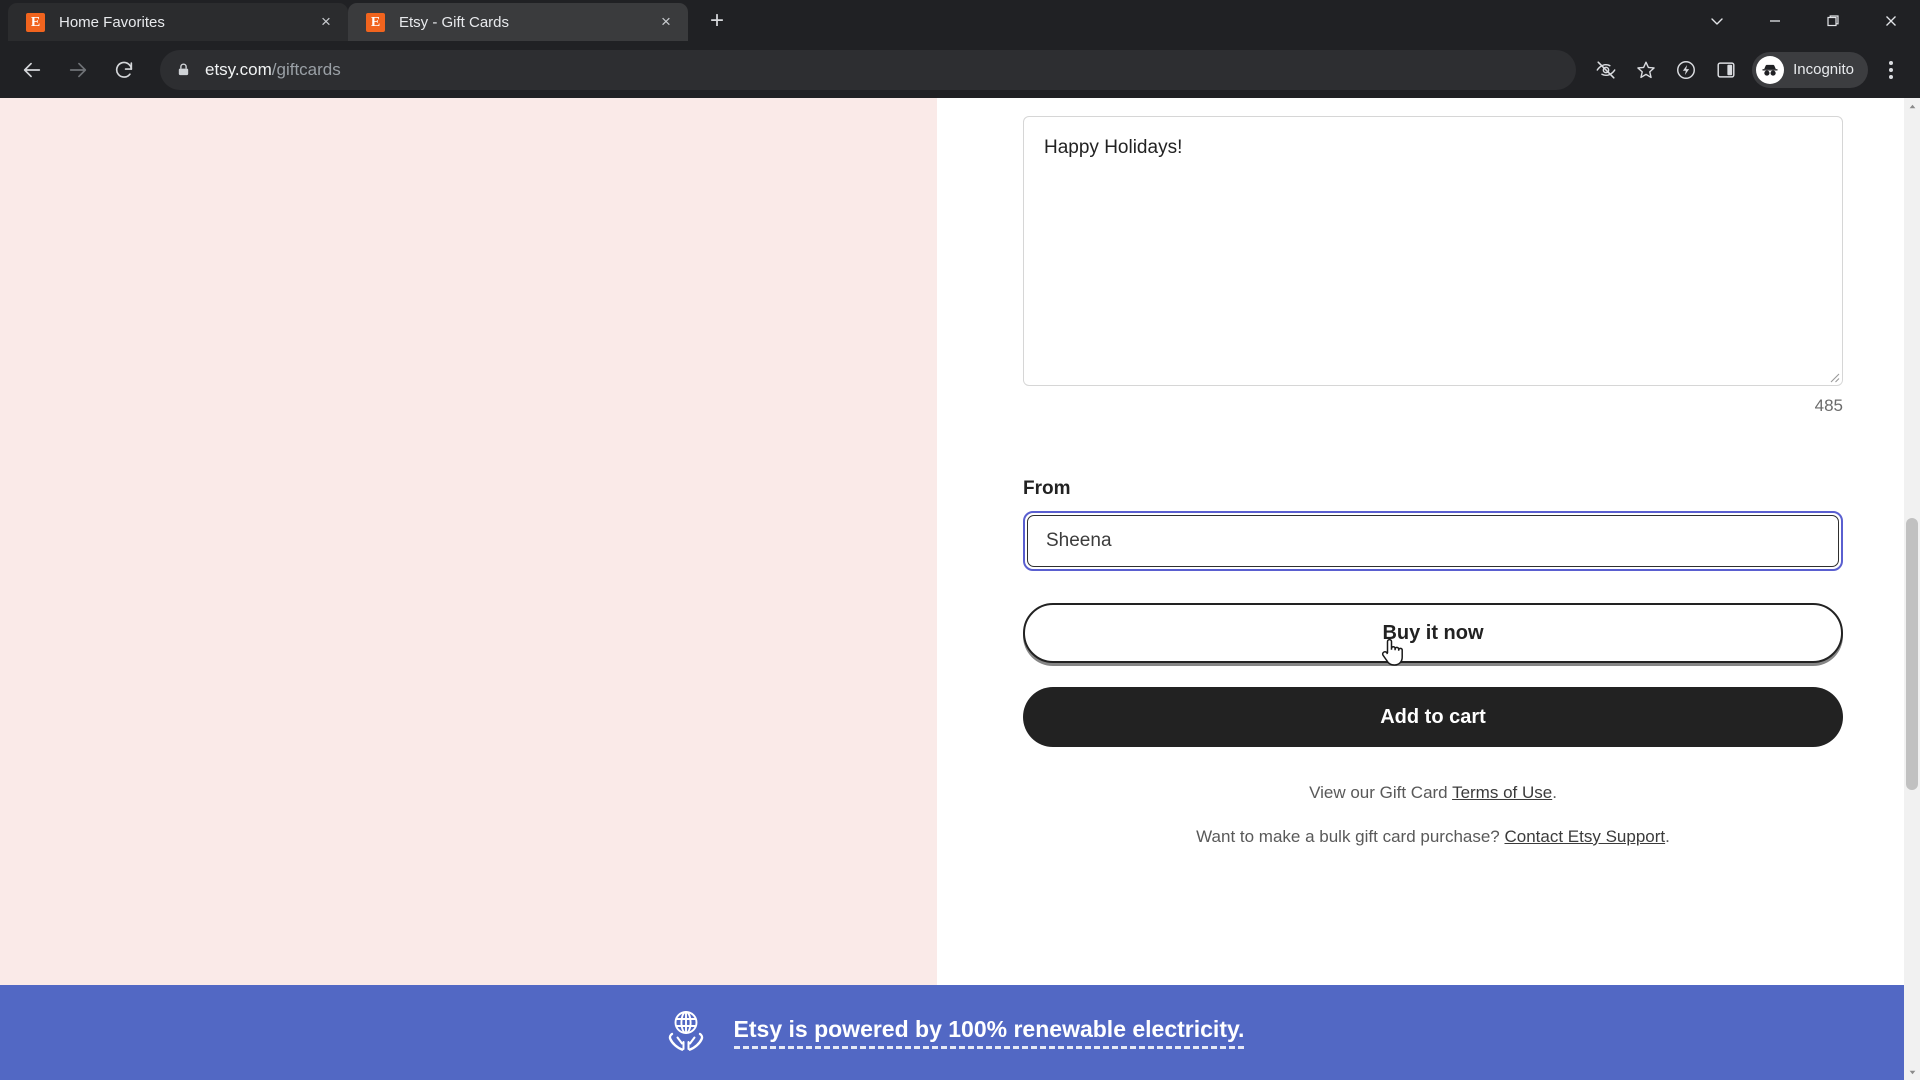  Describe the element at coordinates (1912, 654) in the screenshot. I see `scrollbar-thumb` at that location.